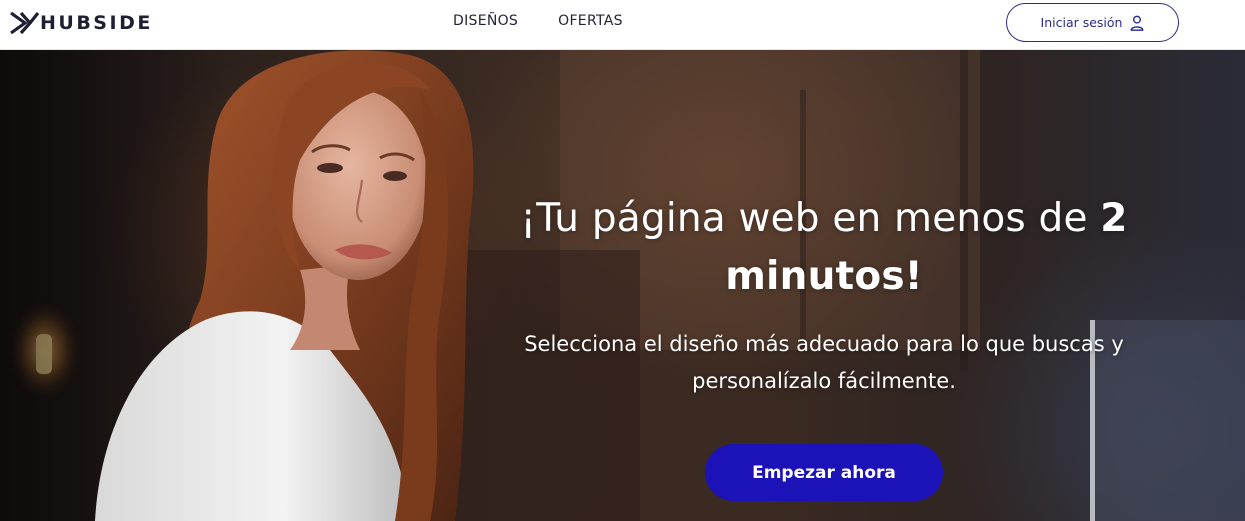  I want to click on site-header: HUBSIDE DISEÑOS OFERTAS Iniciar sesión, so click(622, 25).